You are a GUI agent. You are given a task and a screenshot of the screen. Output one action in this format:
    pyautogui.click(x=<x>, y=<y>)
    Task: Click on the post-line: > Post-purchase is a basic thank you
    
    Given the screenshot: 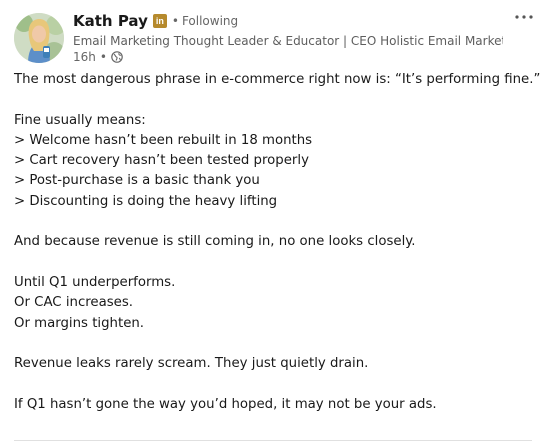 What is the action you would take?
    pyautogui.click(x=137, y=181)
    